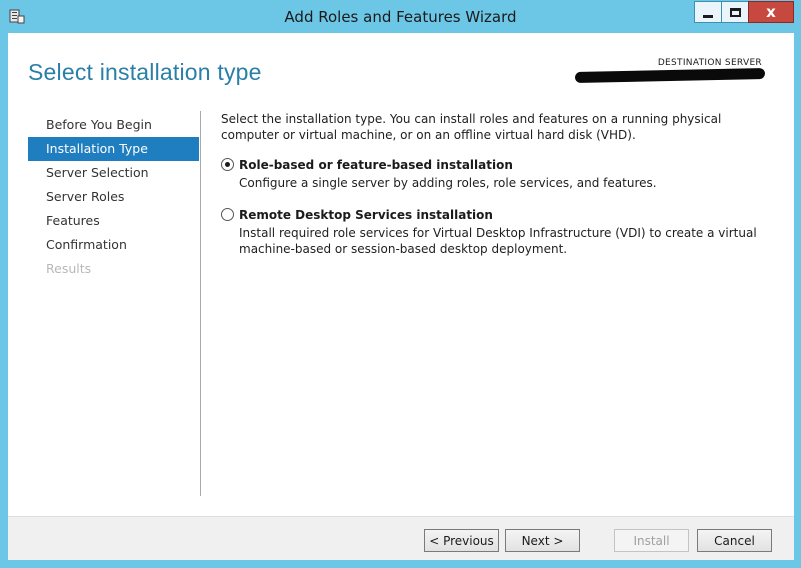 Image resolution: width=801 pixels, height=568 pixels. I want to click on title-bar: Add Roles and Features Wizard x, so click(400, 16).